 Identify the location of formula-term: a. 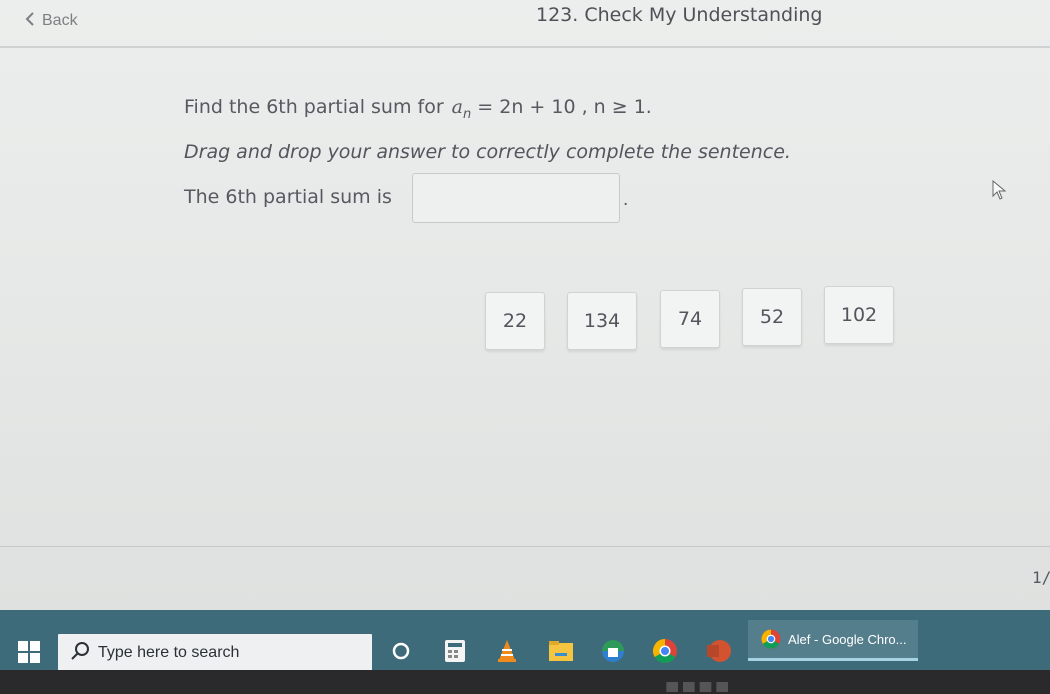
(457, 107).